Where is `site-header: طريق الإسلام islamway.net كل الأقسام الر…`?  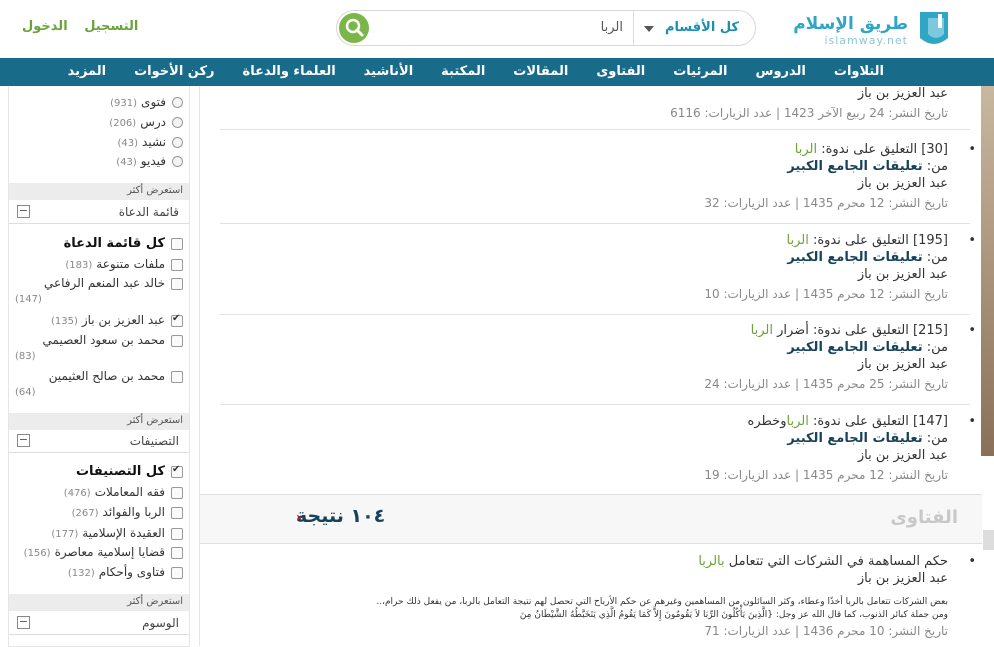
site-header: طريق الإسلام islamway.net كل الأقسام الر… is located at coordinates (497, 29).